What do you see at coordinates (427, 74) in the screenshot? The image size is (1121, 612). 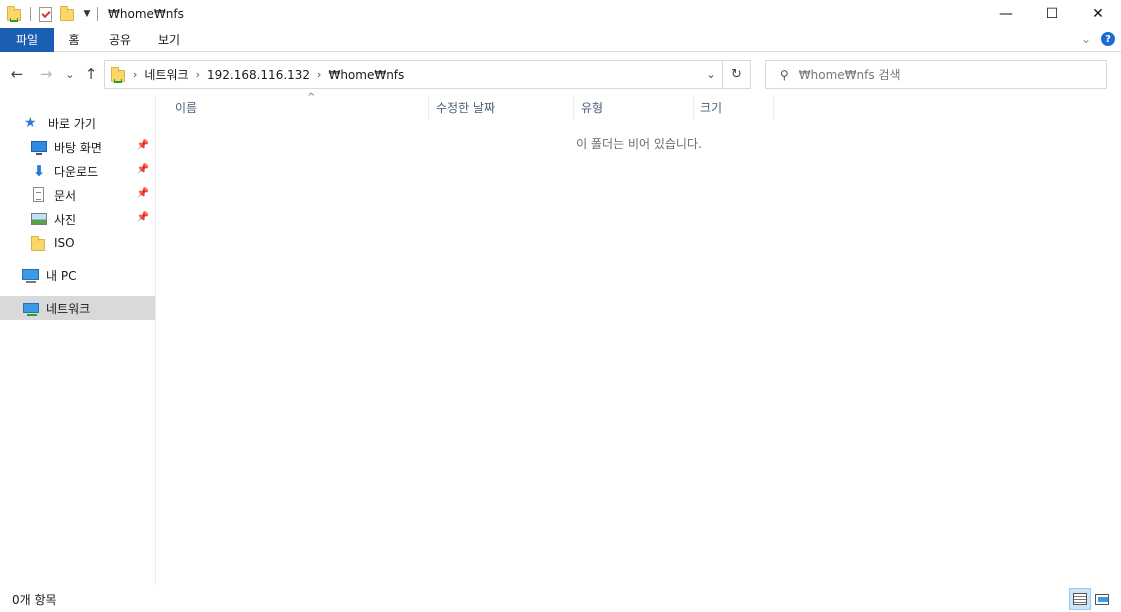 I see `address-bar: › 네트워크 › 192.168.116.132 › ₩home₩nfs ⌄ ↻` at bounding box center [427, 74].